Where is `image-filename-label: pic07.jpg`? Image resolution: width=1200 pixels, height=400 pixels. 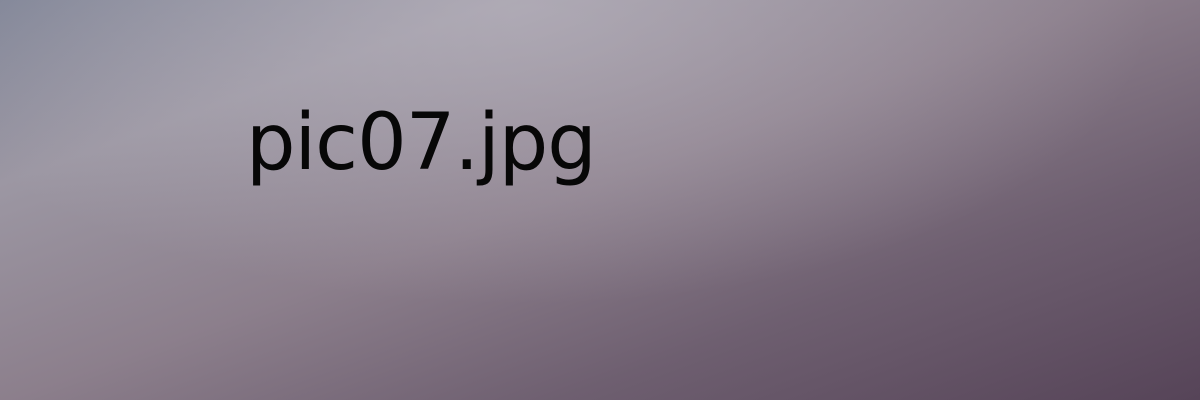 image-filename-label: pic07.jpg is located at coordinates (421, 143).